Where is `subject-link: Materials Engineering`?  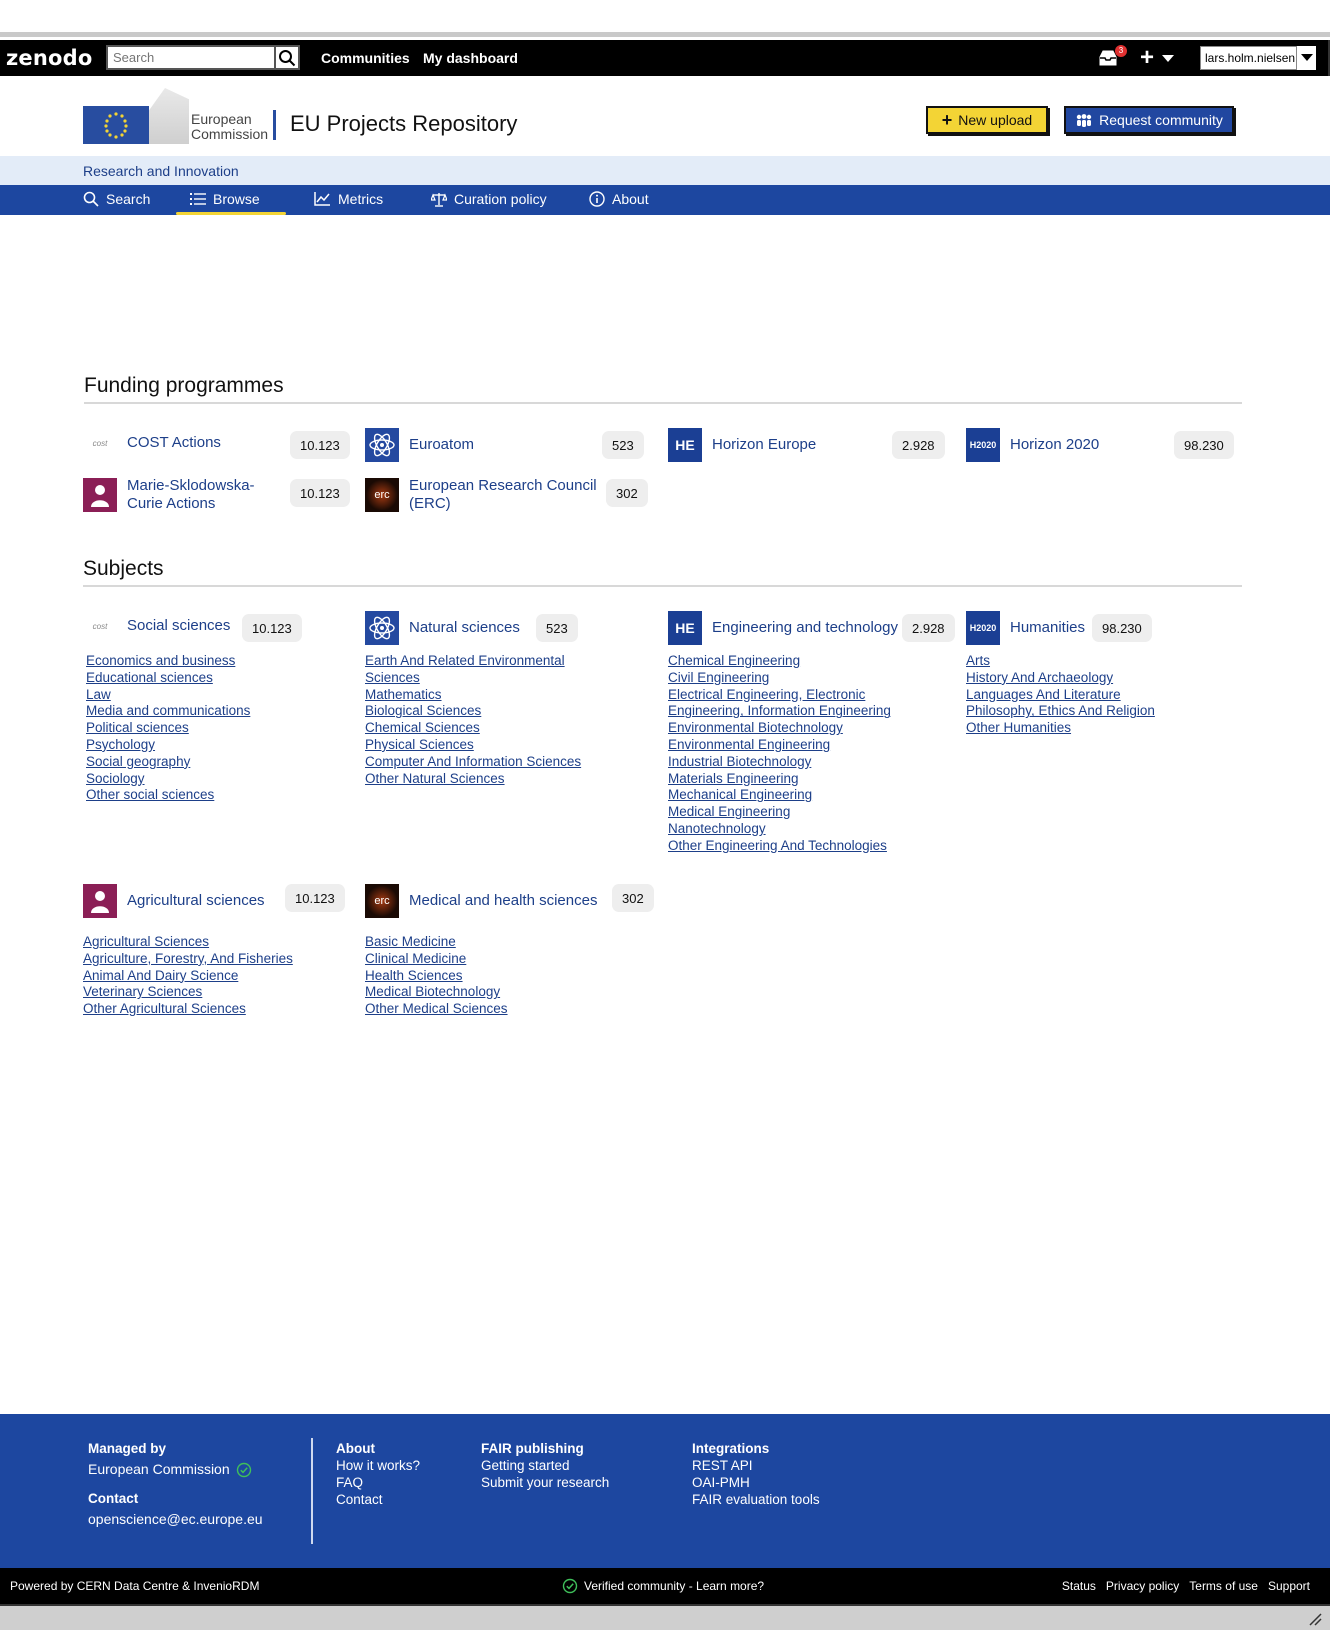 subject-link: Materials Engineering is located at coordinates (779, 779).